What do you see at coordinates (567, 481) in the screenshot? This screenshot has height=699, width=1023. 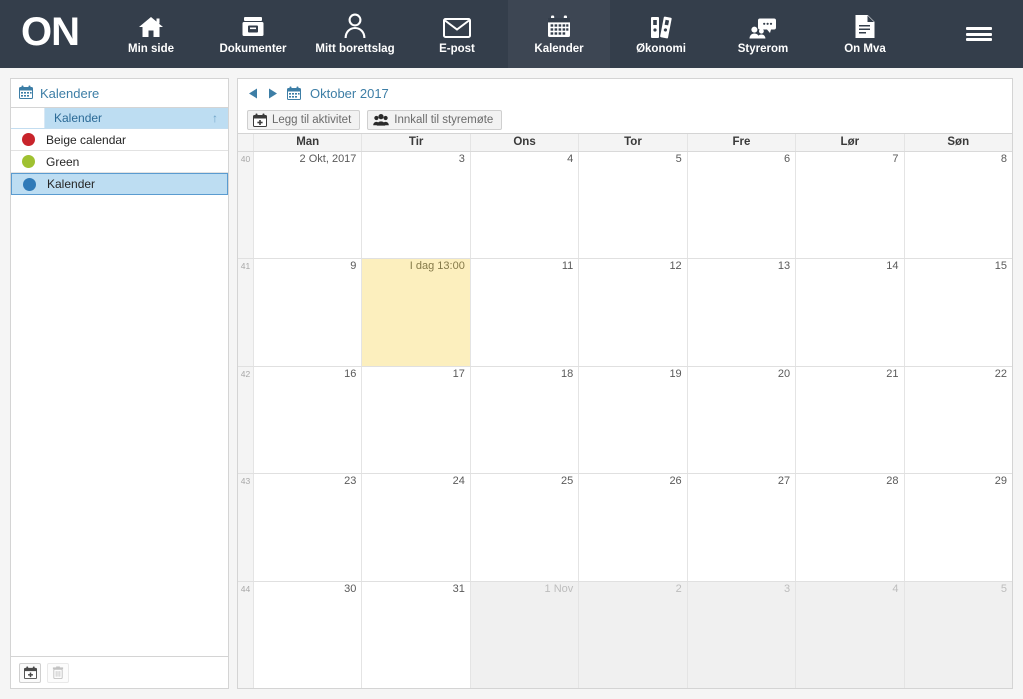 I see `day-number-label: 25` at bounding box center [567, 481].